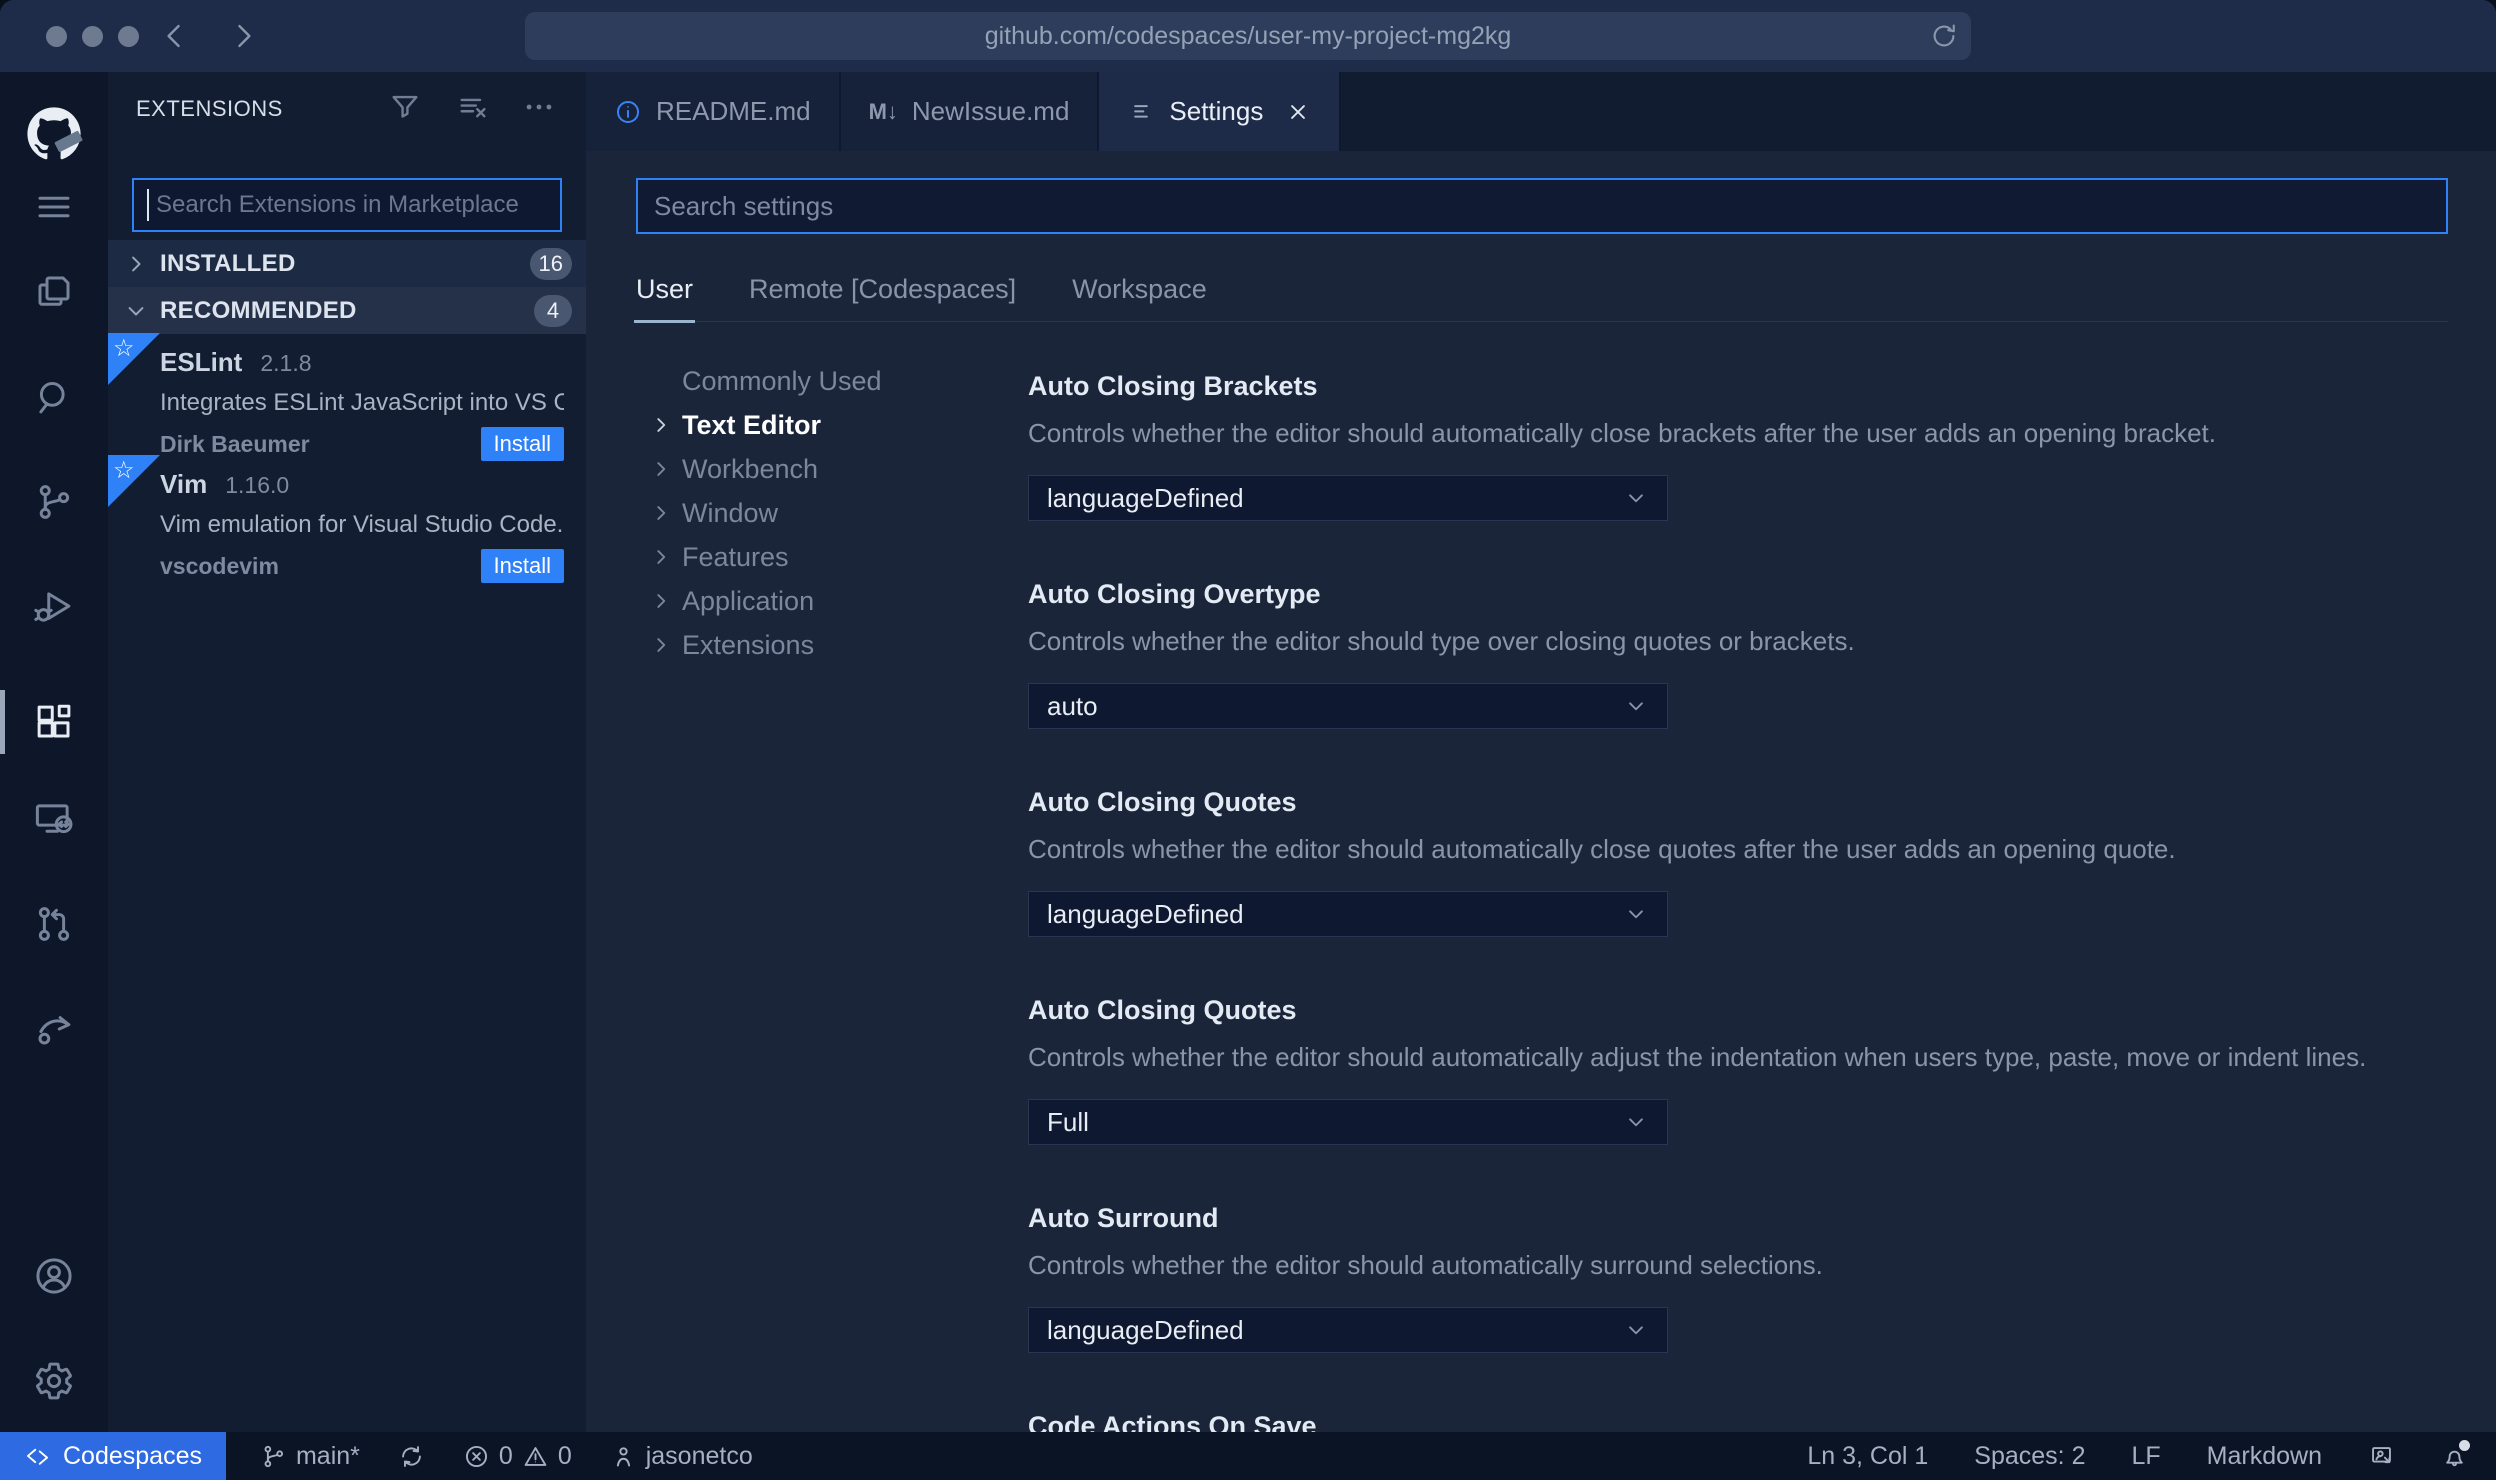 Image resolution: width=2496 pixels, height=1480 pixels. I want to click on settings-gear-icon, so click(54, 1381).